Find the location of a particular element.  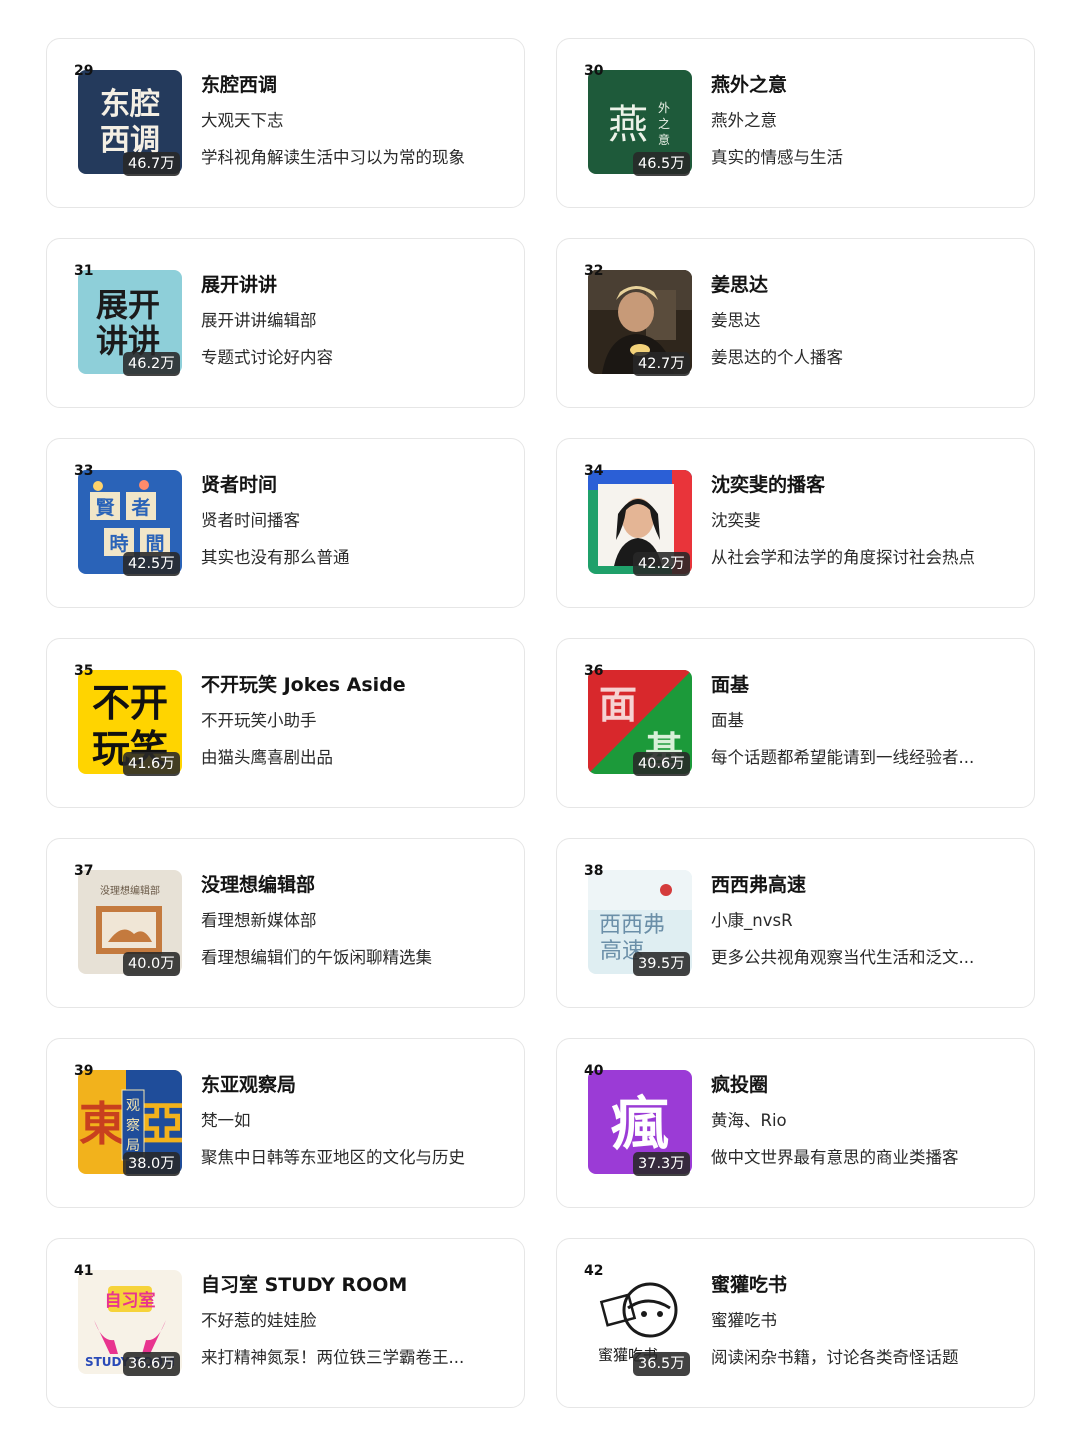

podcast-author: 面基 is located at coordinates (727, 720).